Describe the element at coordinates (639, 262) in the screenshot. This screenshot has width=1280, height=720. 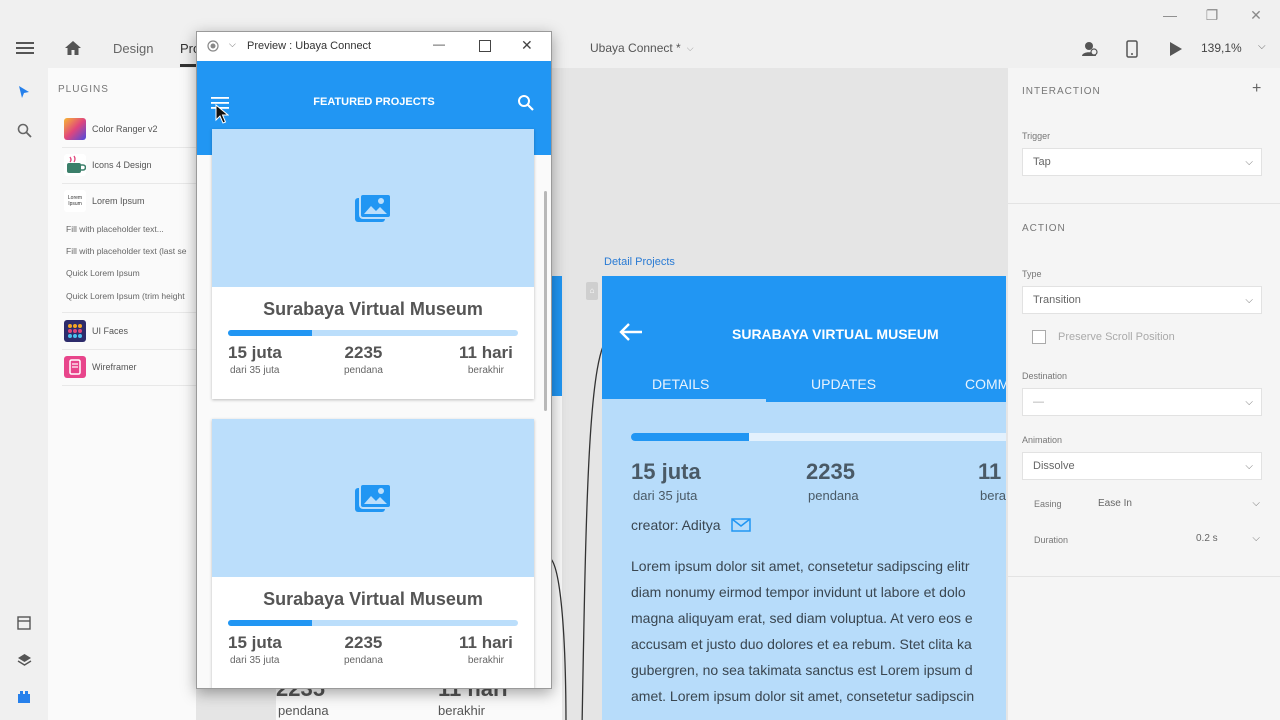
I see `artboard-label: Detail Projects` at that location.